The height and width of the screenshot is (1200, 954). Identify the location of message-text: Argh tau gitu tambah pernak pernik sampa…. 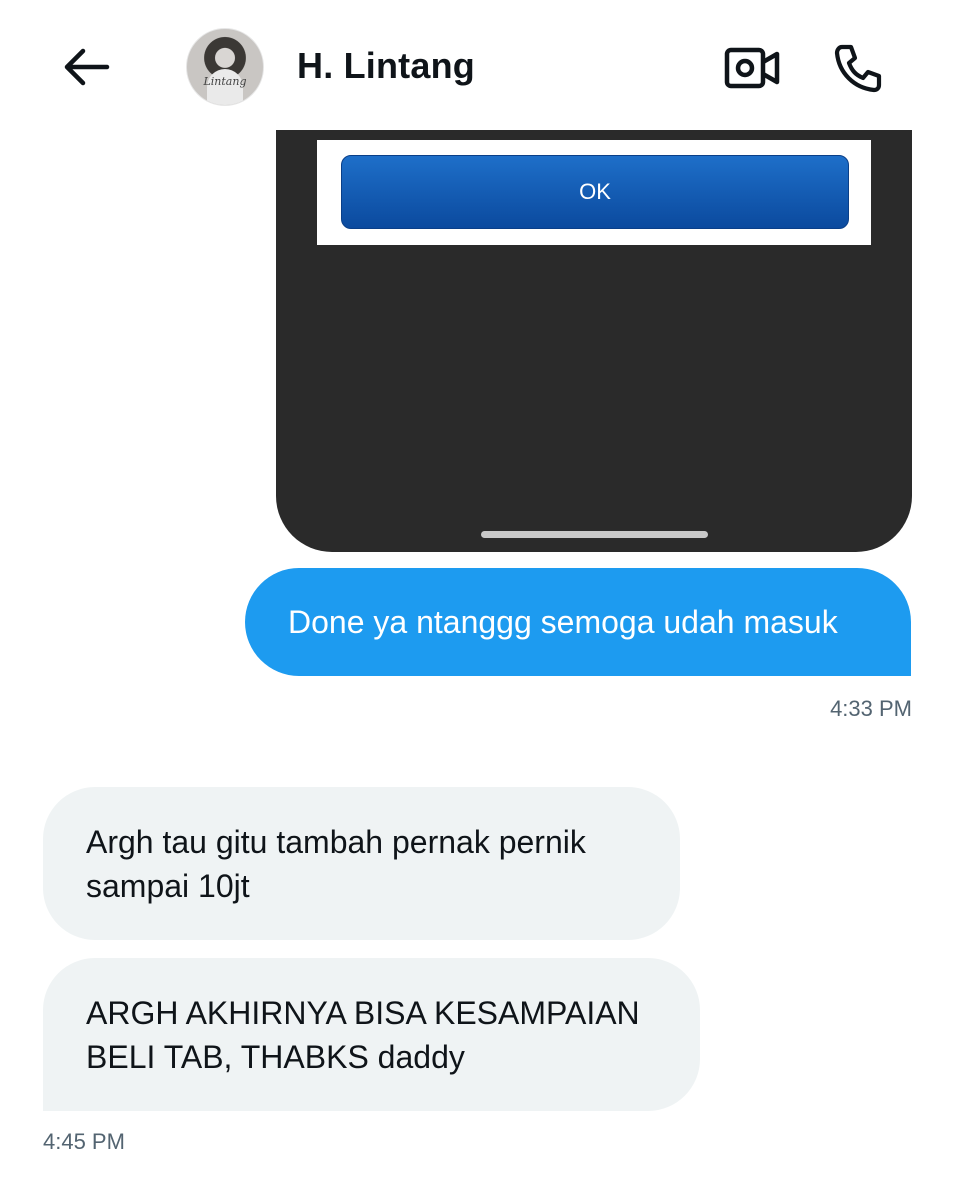
(336, 863).